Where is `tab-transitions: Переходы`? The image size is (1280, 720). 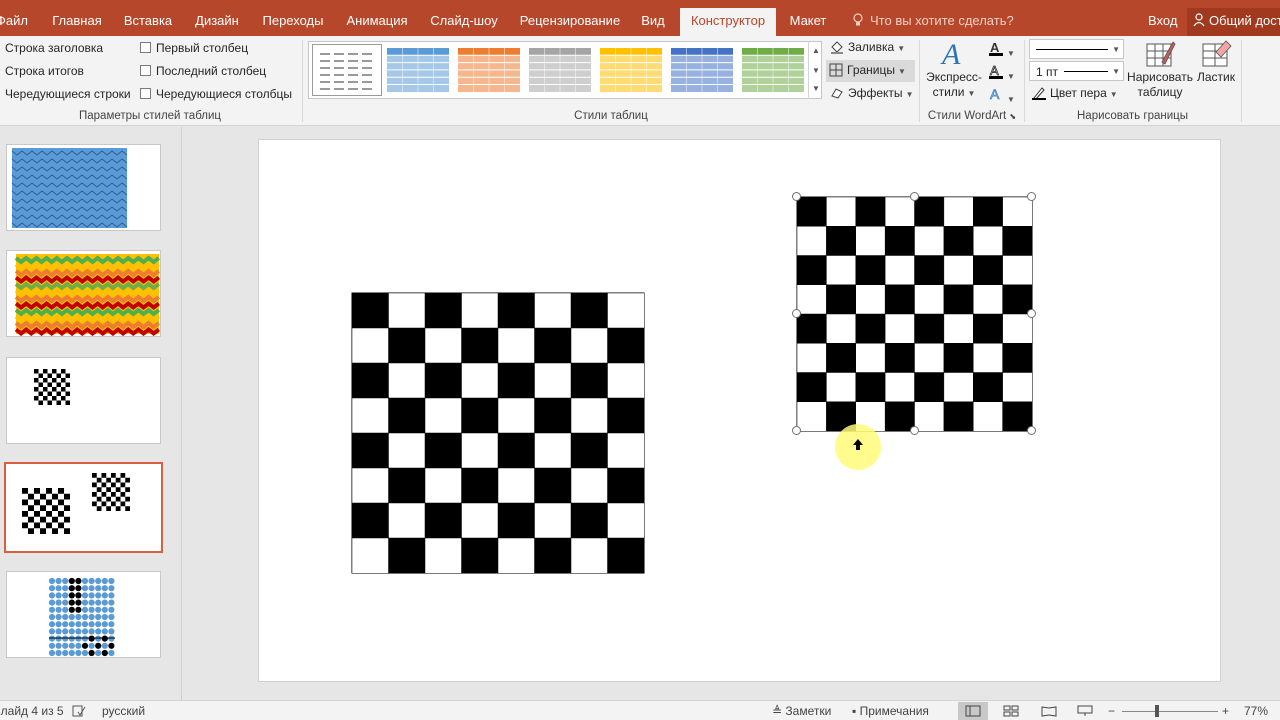 tab-transitions: Переходы is located at coordinates (293, 22).